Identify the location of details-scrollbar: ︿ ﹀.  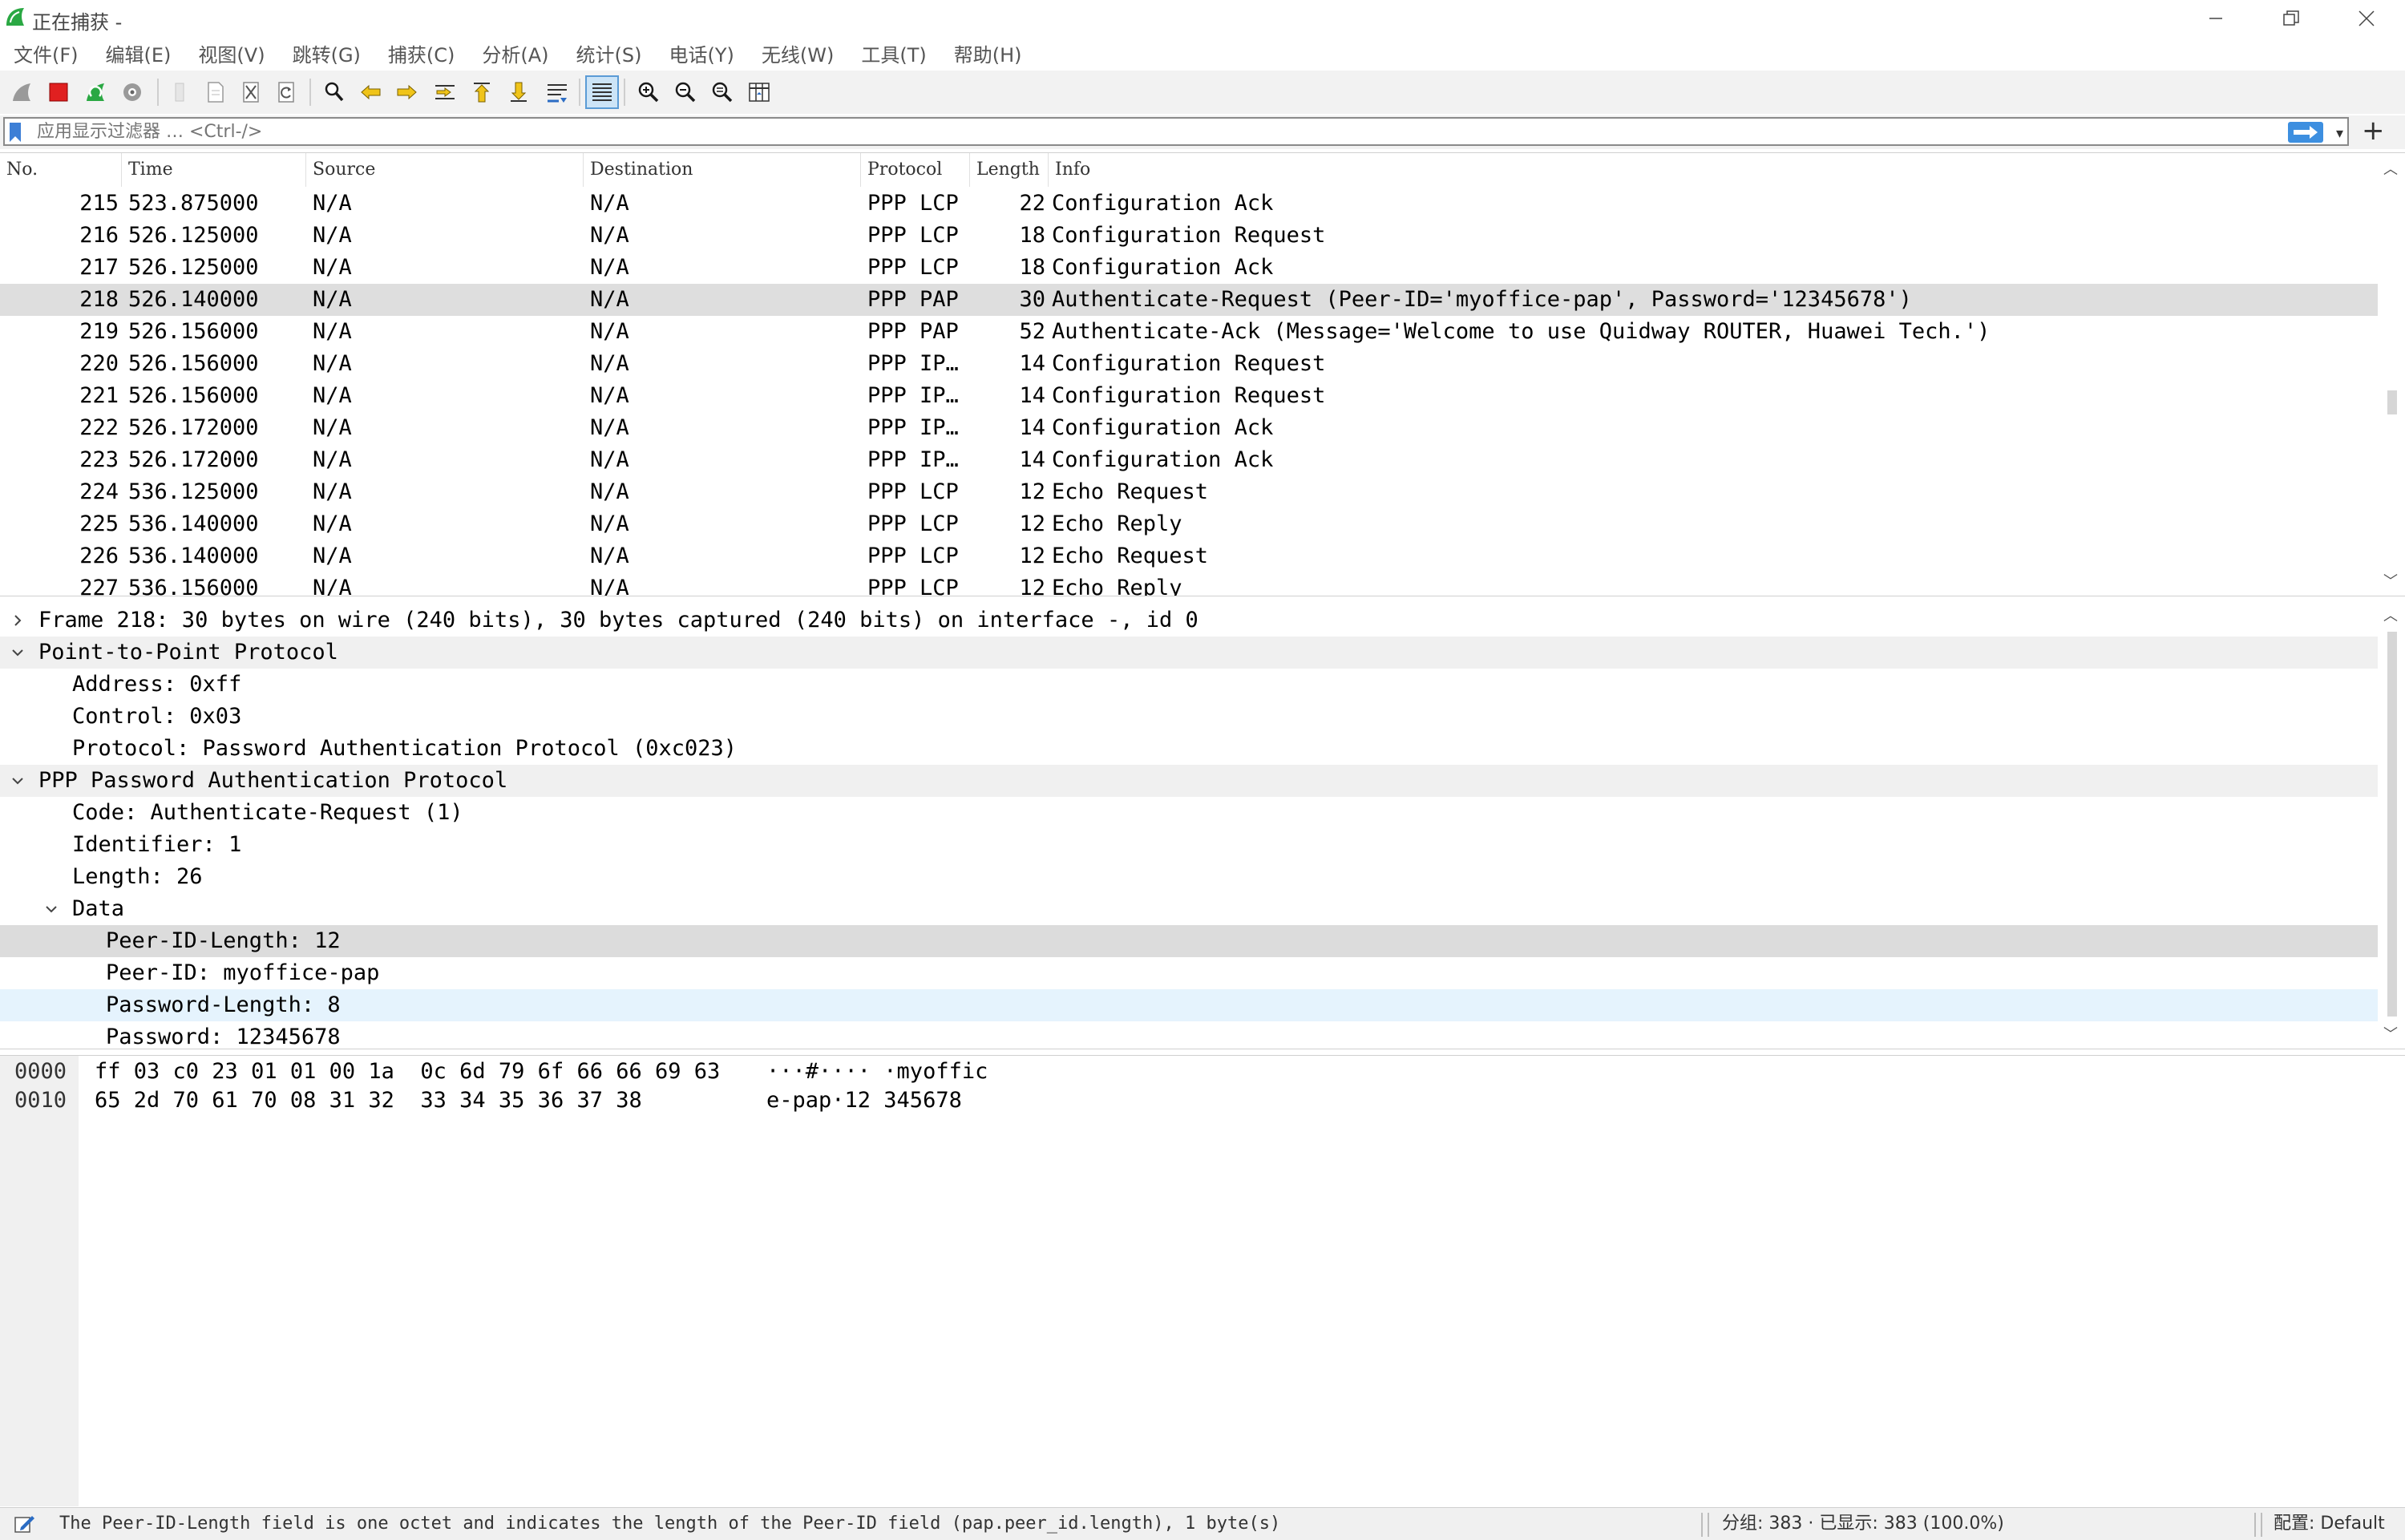
(2391, 826).